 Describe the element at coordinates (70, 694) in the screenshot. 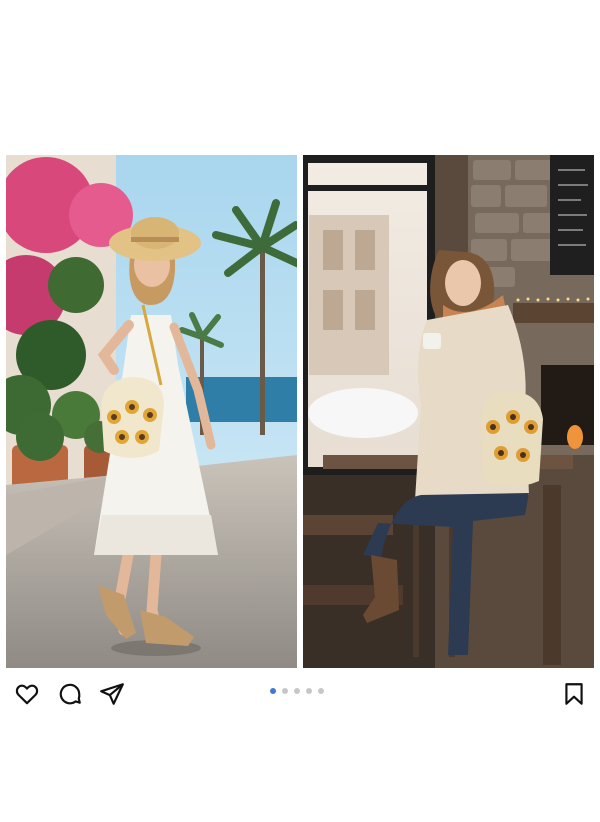

I see `comment-icon` at that location.